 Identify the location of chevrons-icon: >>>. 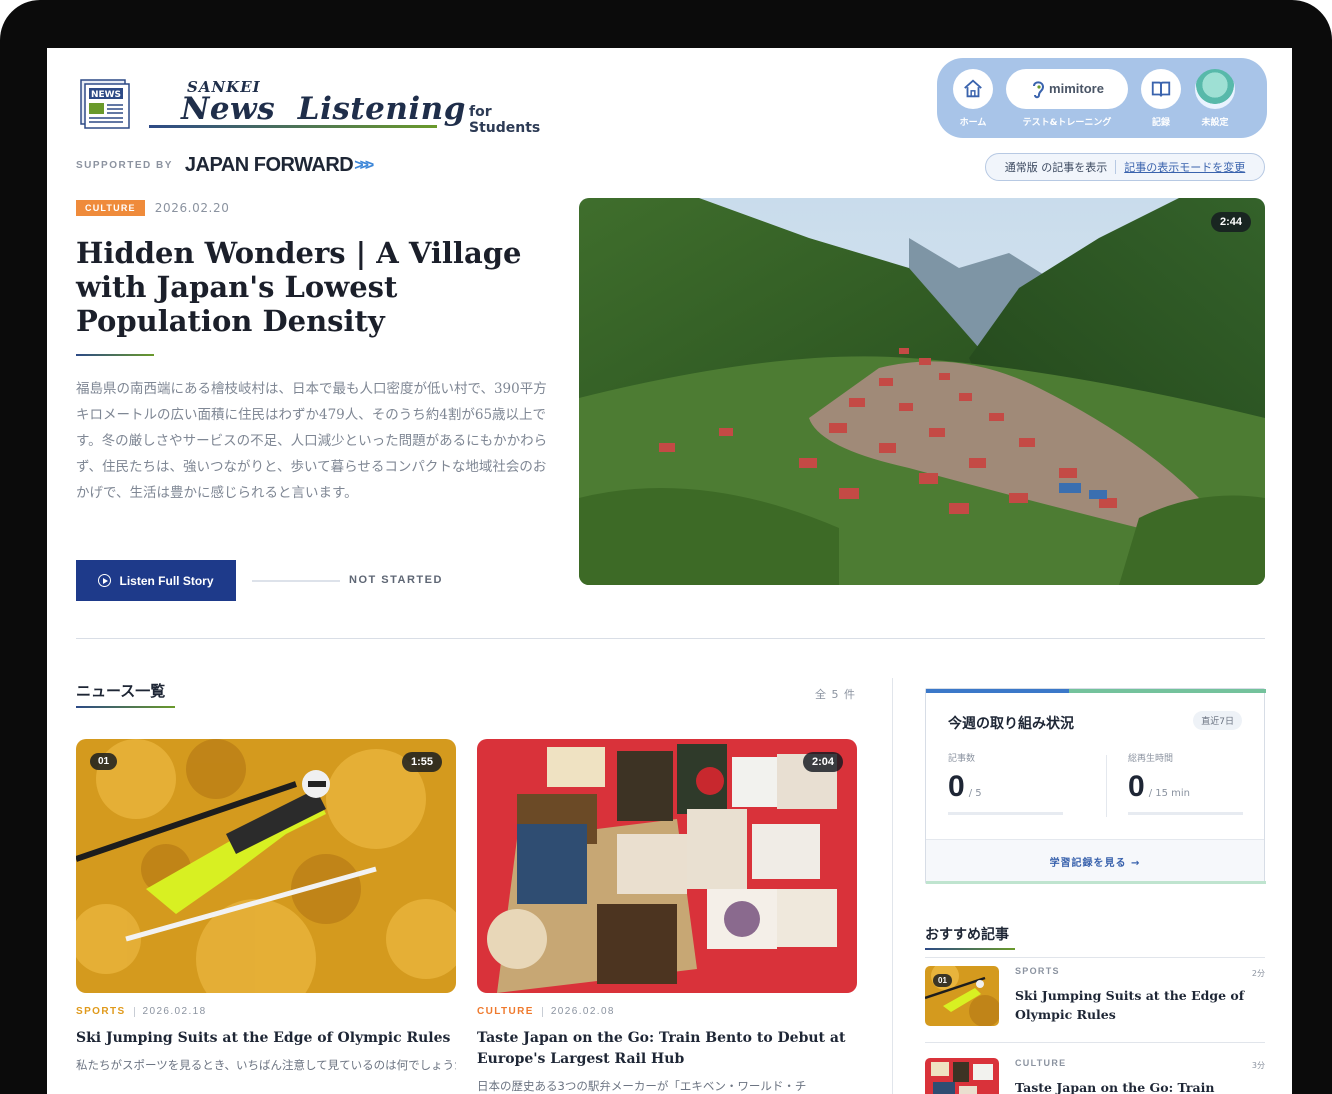
(364, 165).